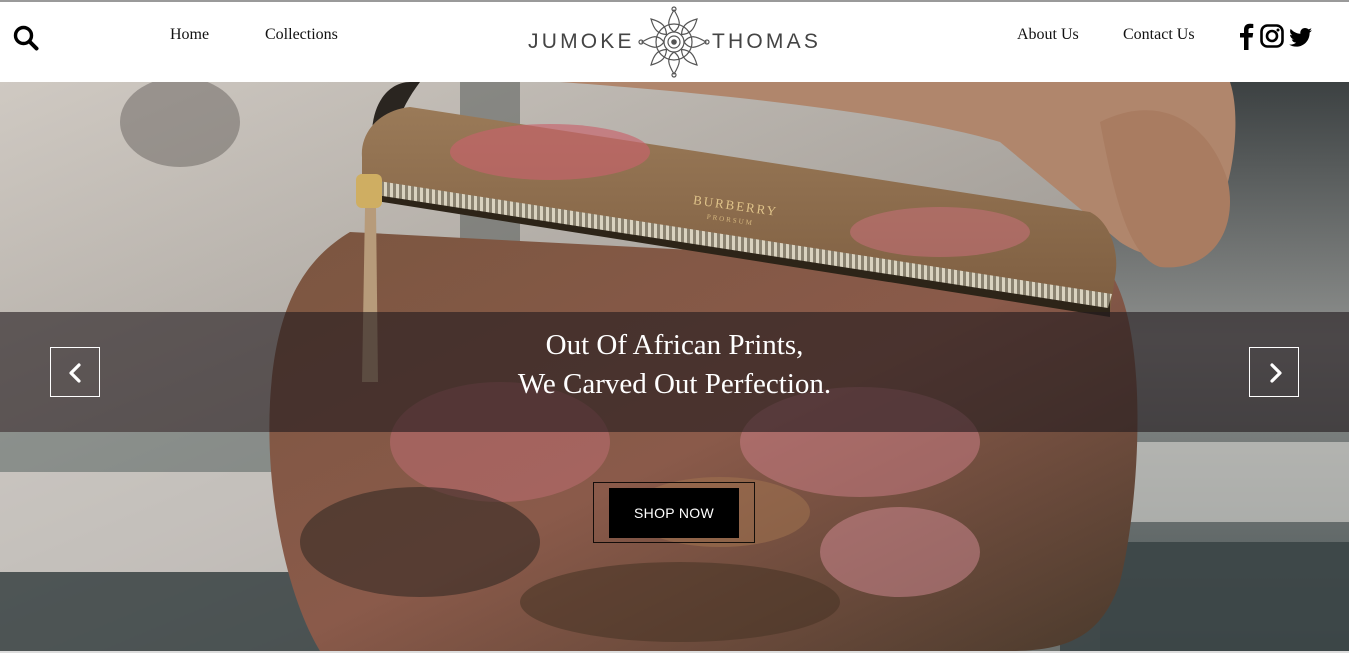 This screenshot has height=653, width=1349. I want to click on instagram-icon, so click(1272, 36).